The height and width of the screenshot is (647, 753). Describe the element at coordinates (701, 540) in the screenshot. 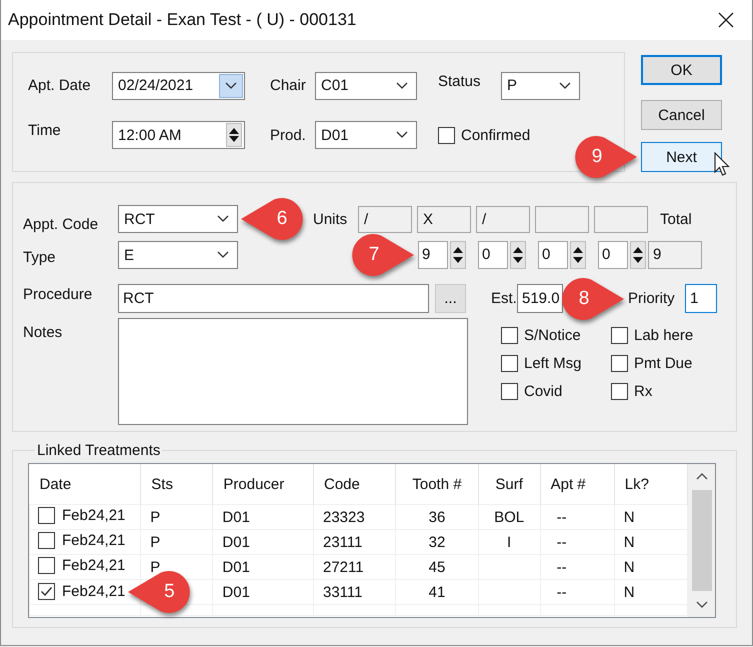

I see `scrollbar` at that location.